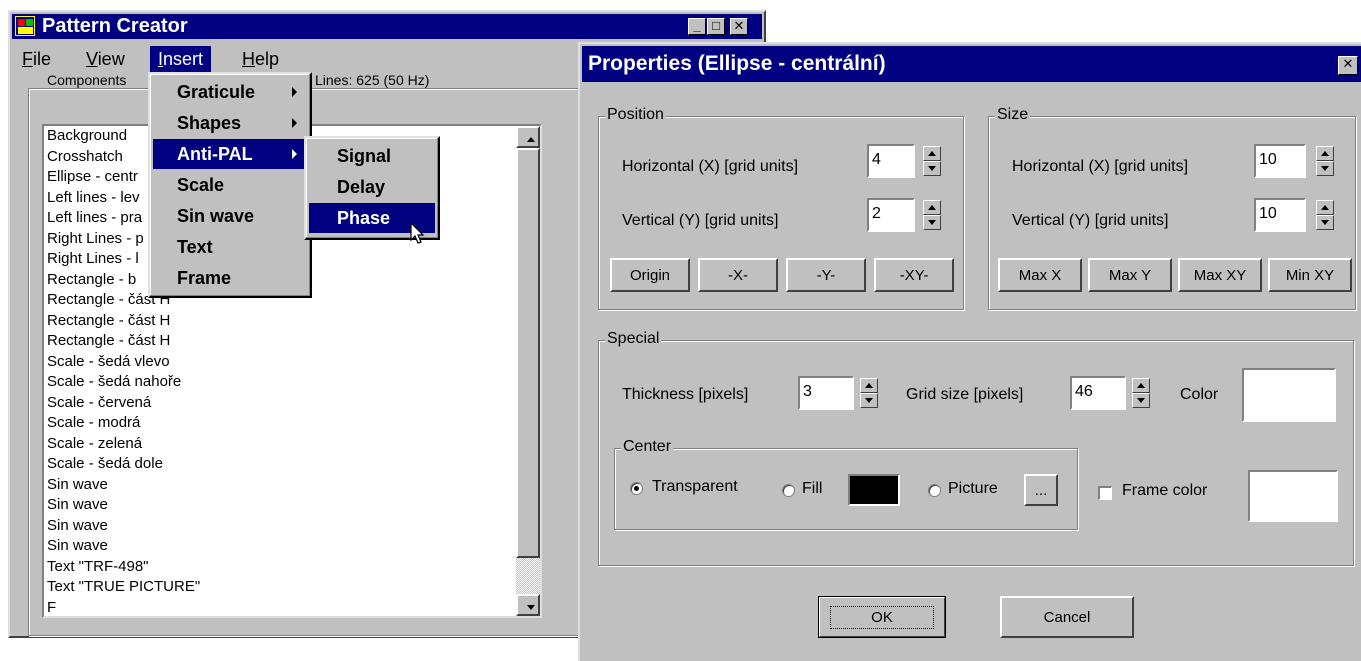  What do you see at coordinates (372, 80) in the screenshot?
I see `lines-info: Lines: 625 (50 Hz)` at bounding box center [372, 80].